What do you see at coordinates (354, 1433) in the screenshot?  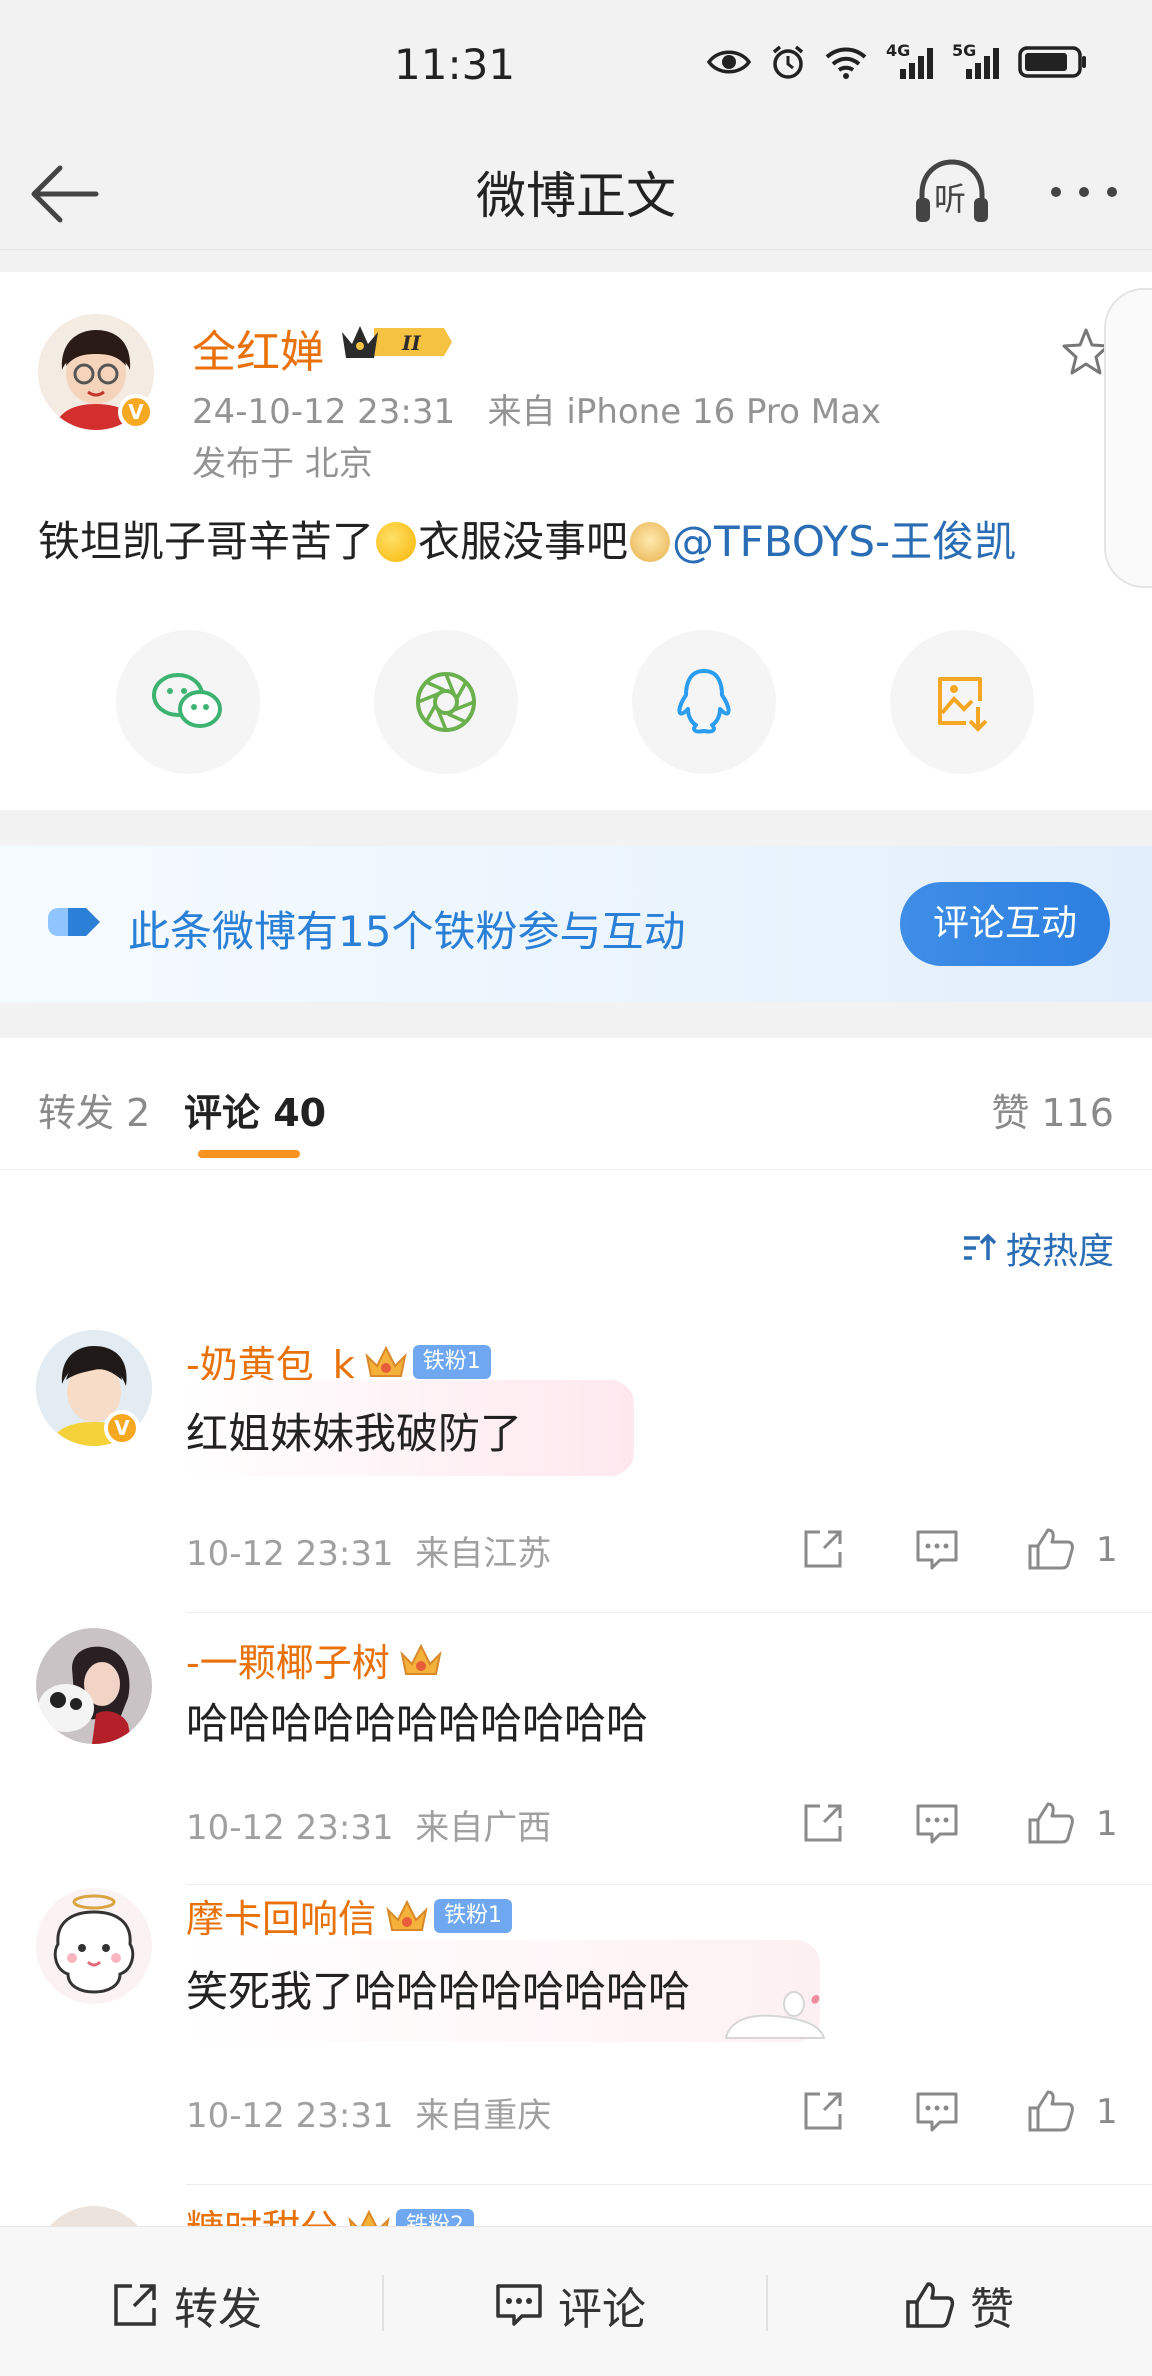 I see `comment-text: 红姐妹妹我破防了` at bounding box center [354, 1433].